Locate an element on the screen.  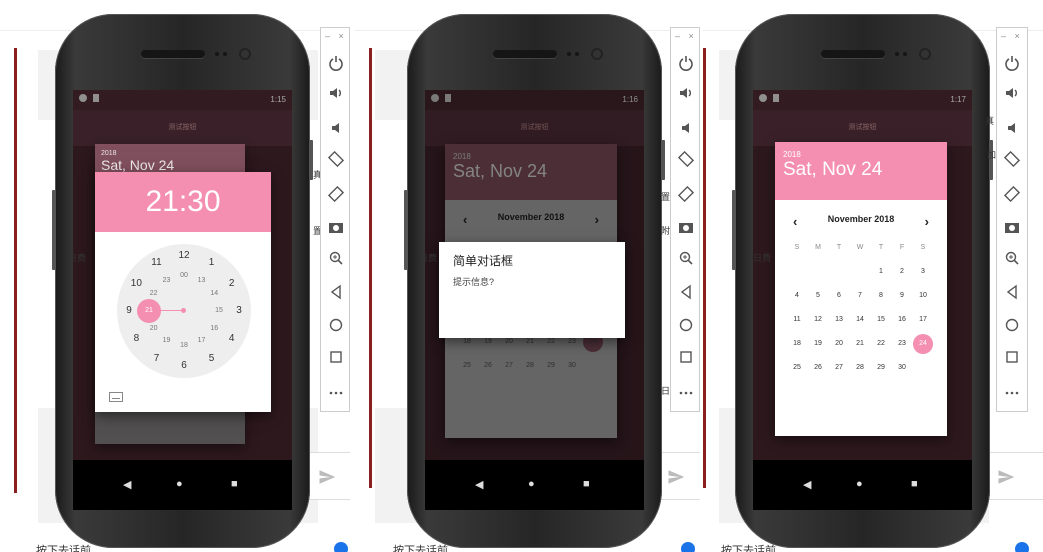
clock-number: 3 is located at coordinates (239, 311).